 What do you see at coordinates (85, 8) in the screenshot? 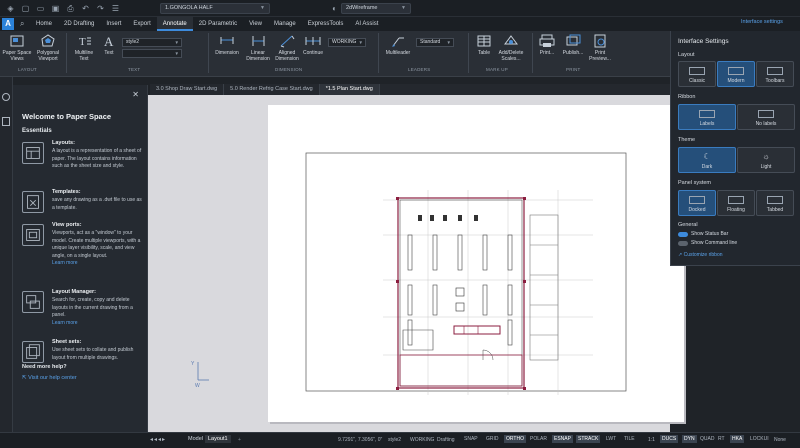
I see `undo-icon: ↶` at bounding box center [85, 8].